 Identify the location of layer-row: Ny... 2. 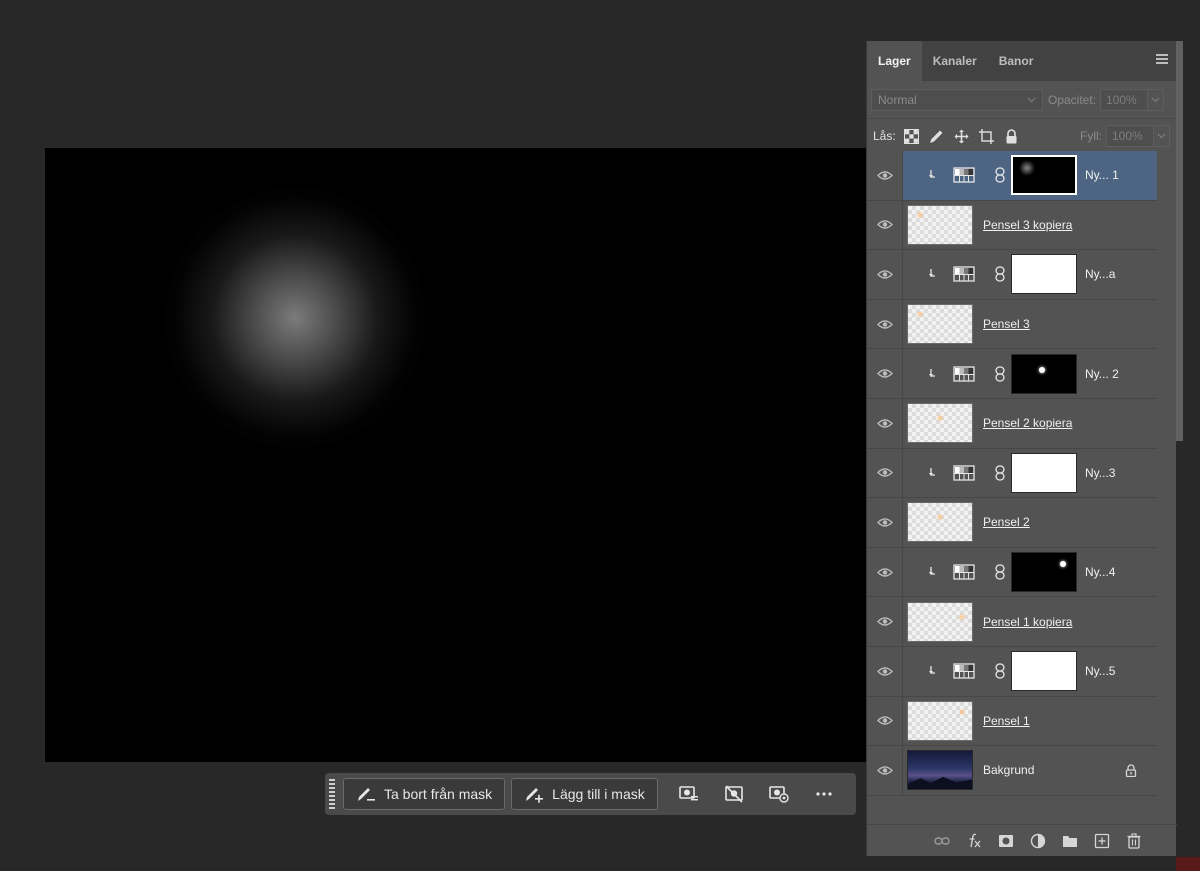
(1012, 374).